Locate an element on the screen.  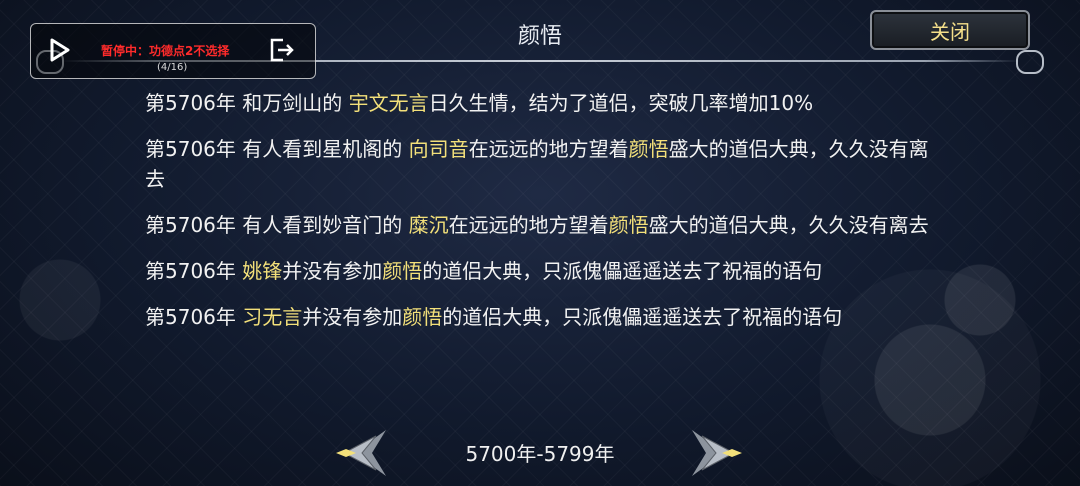
header-ornament-right is located at coordinates (1030, 62).